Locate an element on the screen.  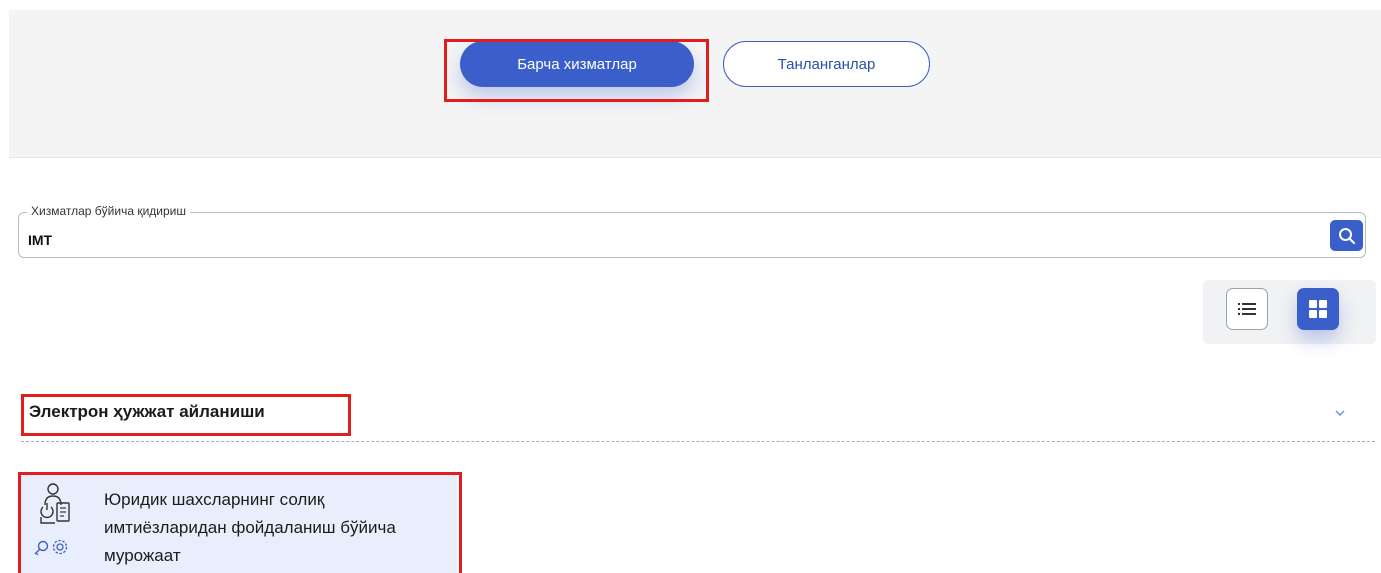
section-title: Электрон ҳужжат айланиши is located at coordinates (147, 411).